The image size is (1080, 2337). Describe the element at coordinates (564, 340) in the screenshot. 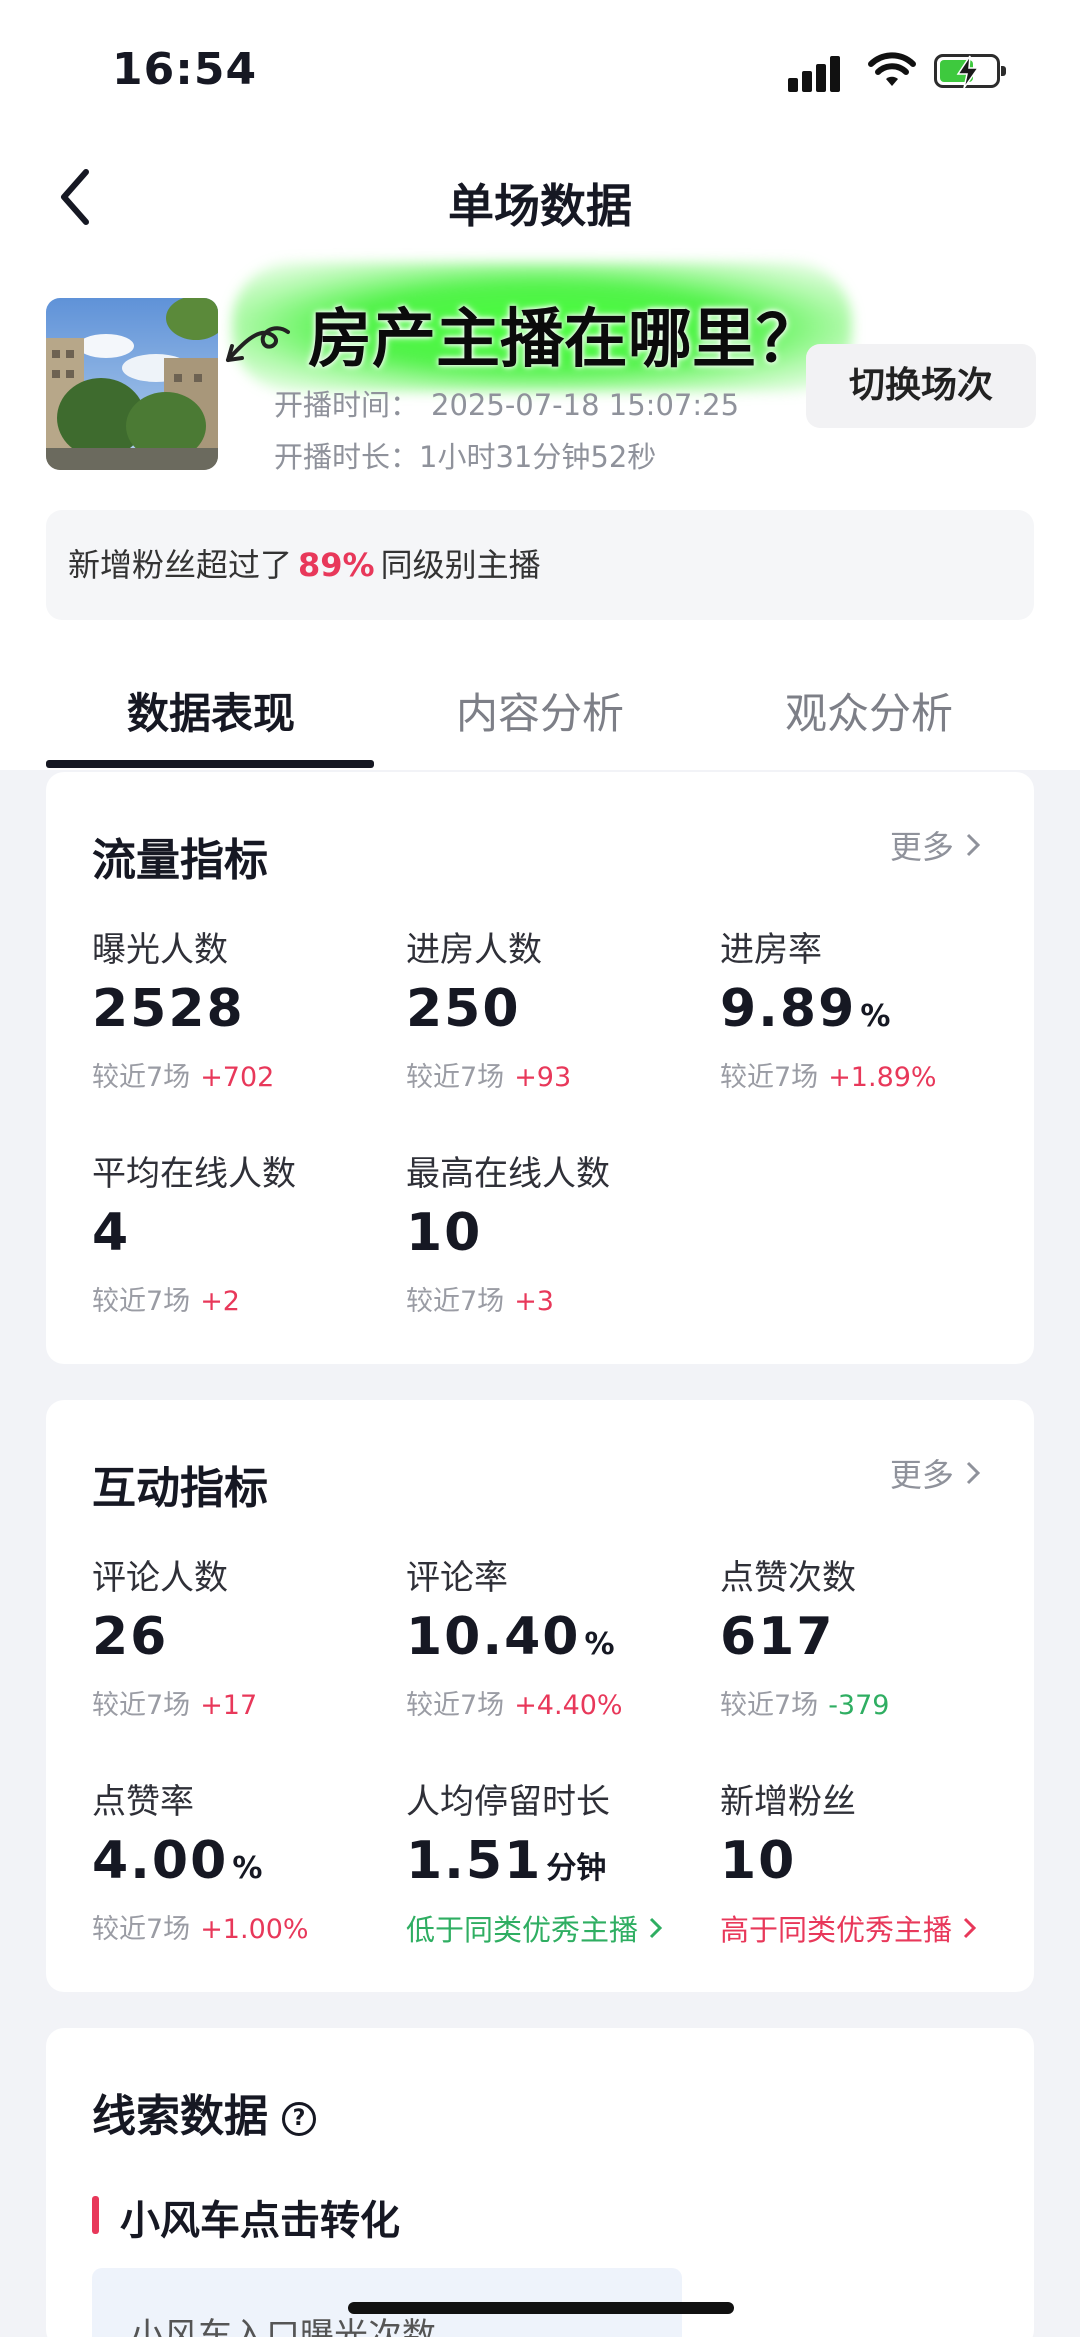

I see `promo-overlay-text: 房产主播在哪里？` at that location.